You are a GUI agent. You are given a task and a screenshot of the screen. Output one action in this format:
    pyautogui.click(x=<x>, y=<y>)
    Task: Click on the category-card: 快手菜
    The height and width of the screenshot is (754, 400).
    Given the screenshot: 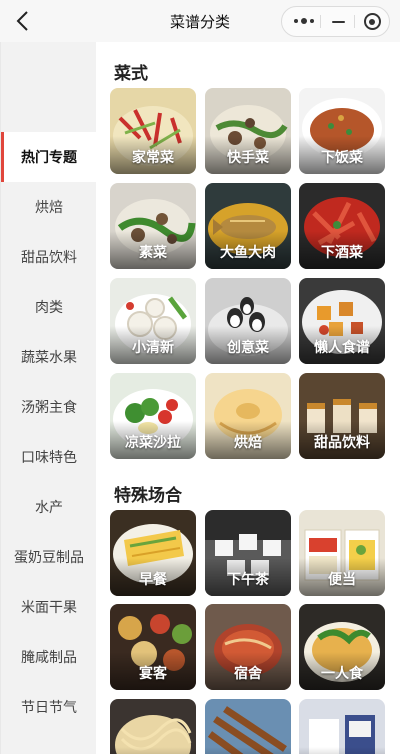 What is the action you would take?
    pyautogui.click(x=248, y=131)
    